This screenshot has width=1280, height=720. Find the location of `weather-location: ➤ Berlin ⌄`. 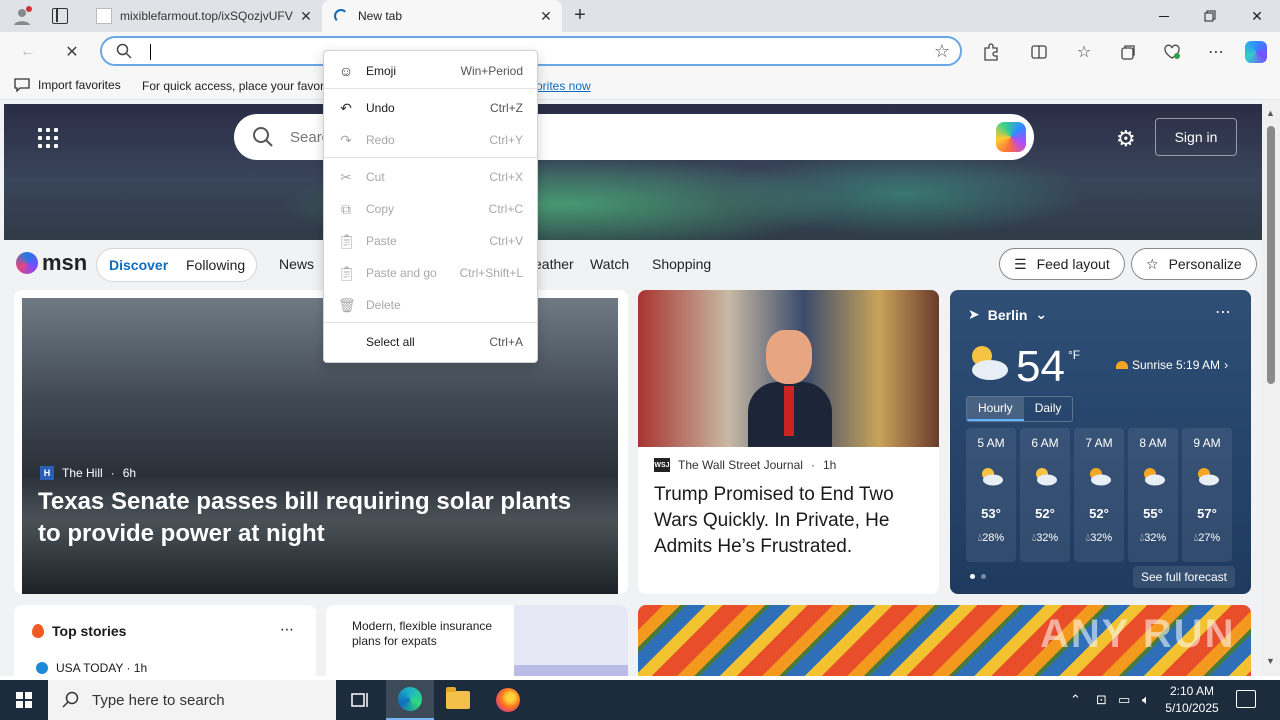

weather-location: ➤ Berlin ⌄ is located at coordinates (1007, 314).